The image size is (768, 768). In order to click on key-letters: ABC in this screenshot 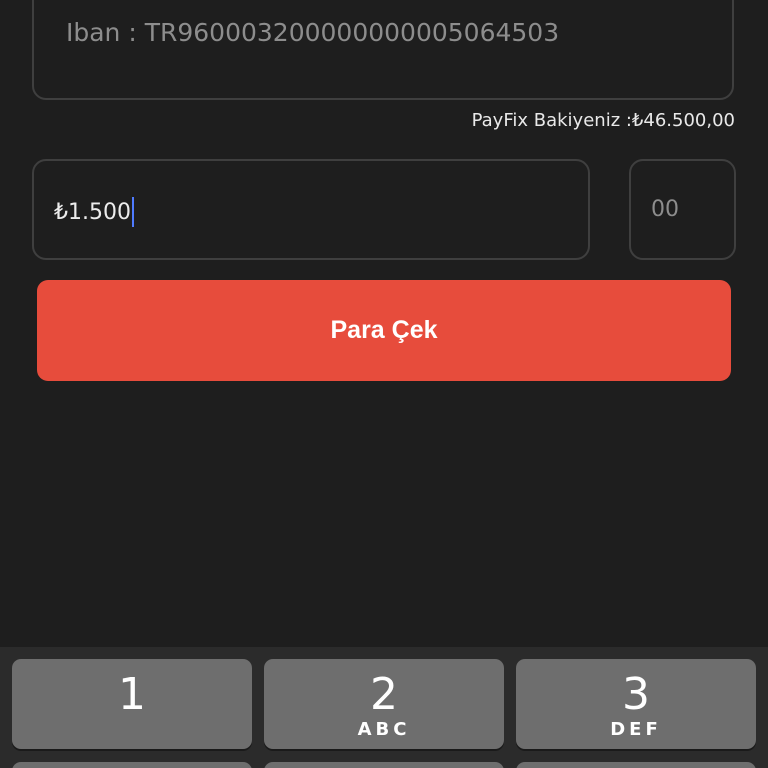, I will do `click(384, 729)`.